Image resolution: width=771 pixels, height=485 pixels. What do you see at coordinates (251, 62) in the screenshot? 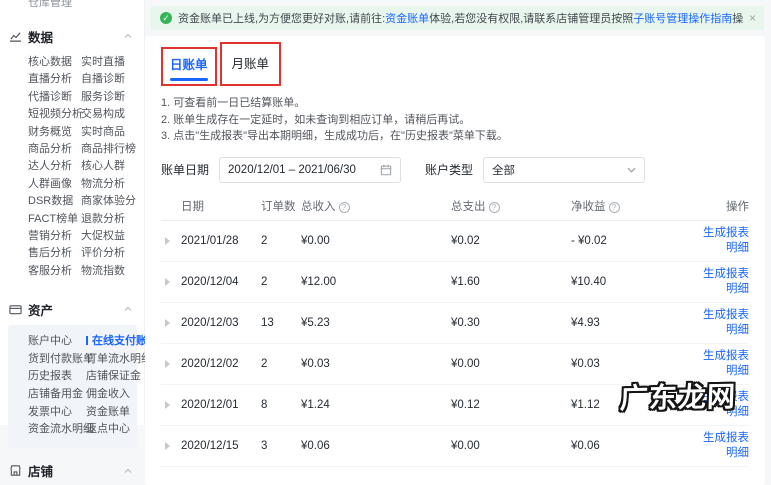
I see `tab-monthly-bill: 月账单` at bounding box center [251, 62].